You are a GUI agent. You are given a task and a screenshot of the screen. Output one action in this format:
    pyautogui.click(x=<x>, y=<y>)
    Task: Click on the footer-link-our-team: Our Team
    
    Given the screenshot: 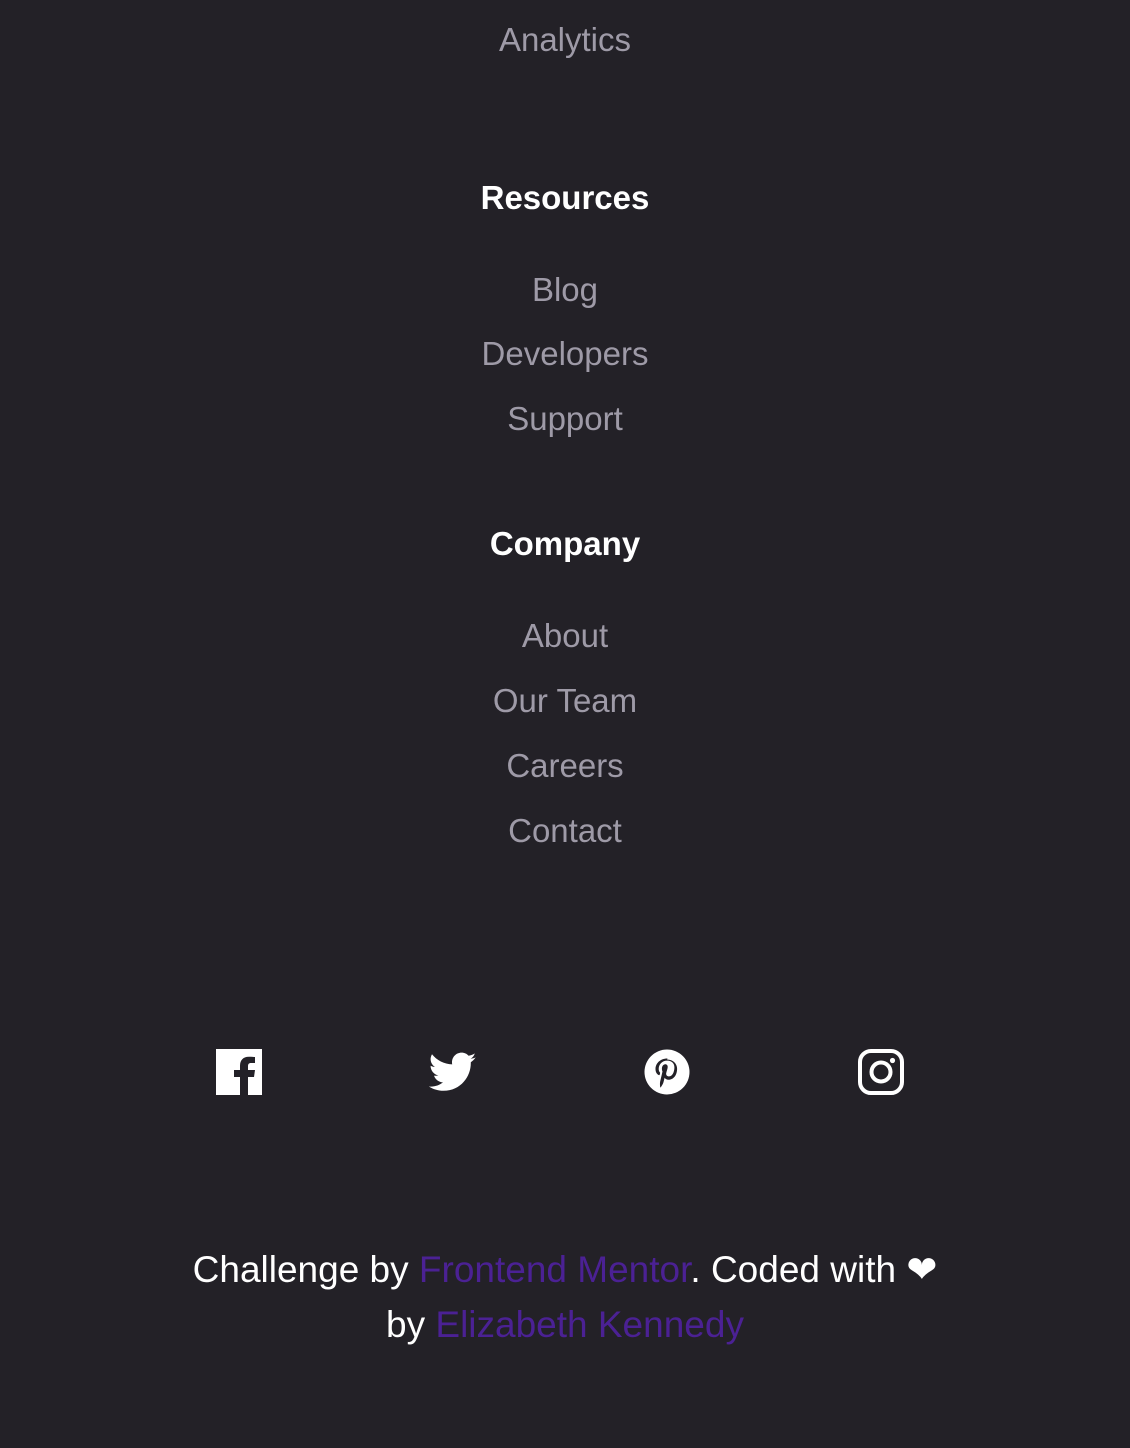 What is the action you would take?
    pyautogui.click(x=565, y=701)
    